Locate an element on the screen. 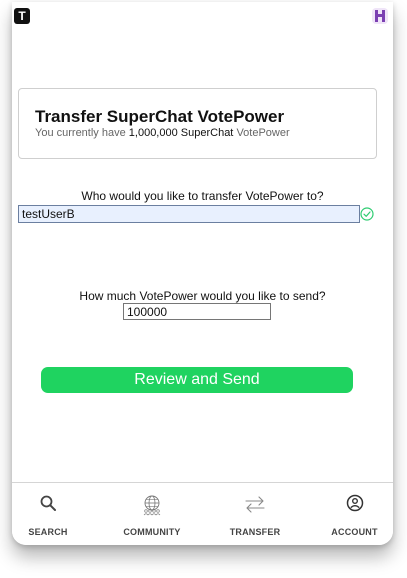 This screenshot has width=407, height=578. search-icon is located at coordinates (48, 503).